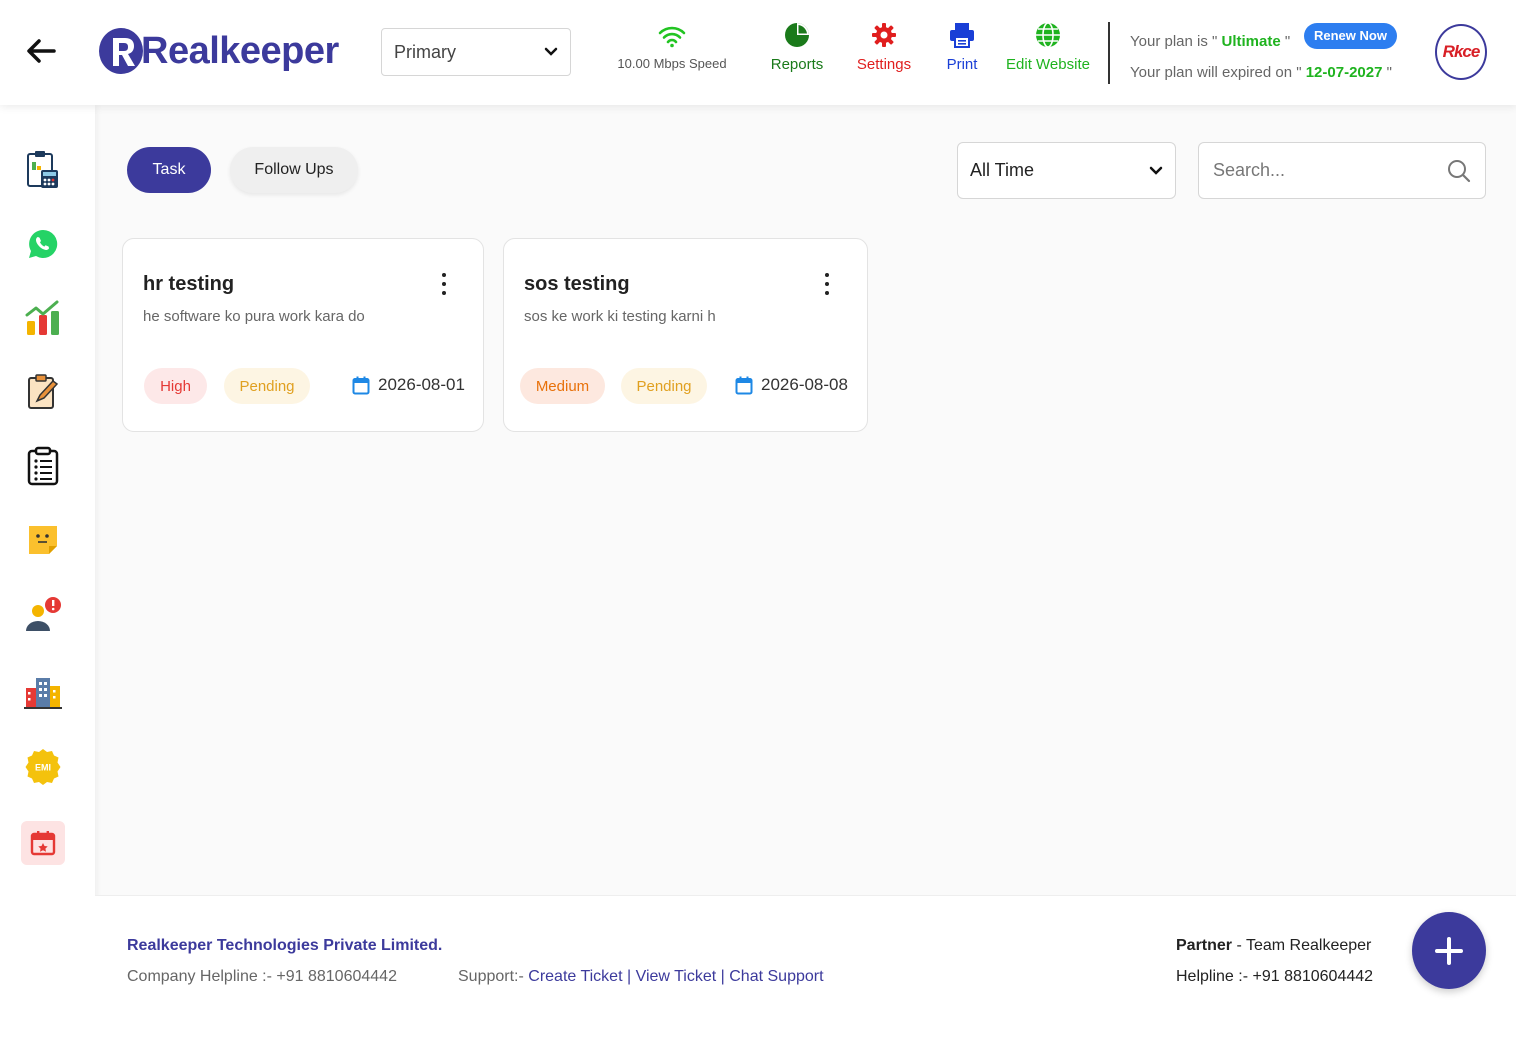 The image size is (1516, 1038). I want to click on plan-suffix: ", so click(1285, 41).